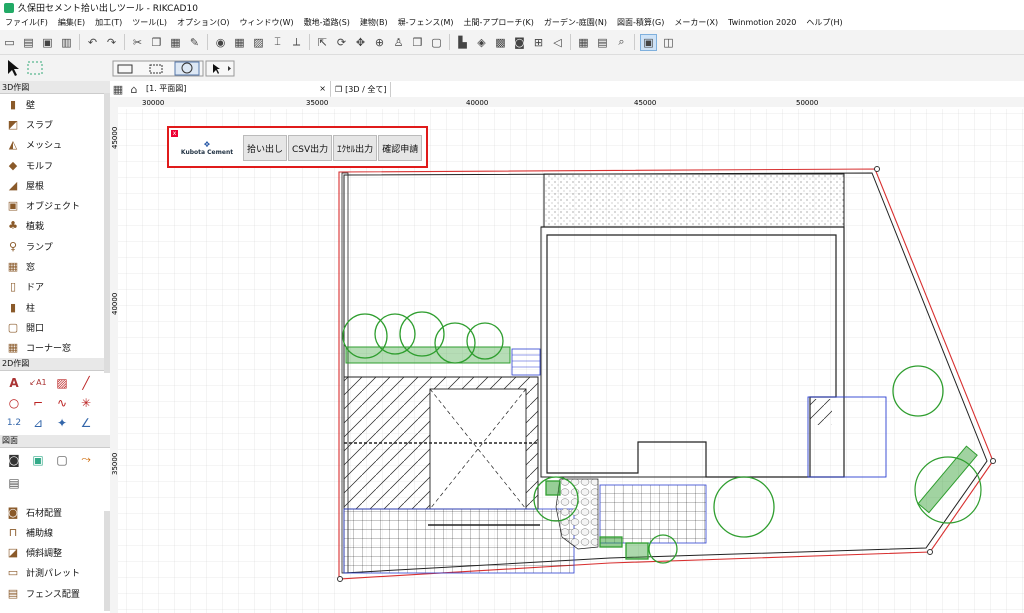  What do you see at coordinates (583, 42) in the screenshot?
I see `table-icon: ▦` at bounding box center [583, 42].